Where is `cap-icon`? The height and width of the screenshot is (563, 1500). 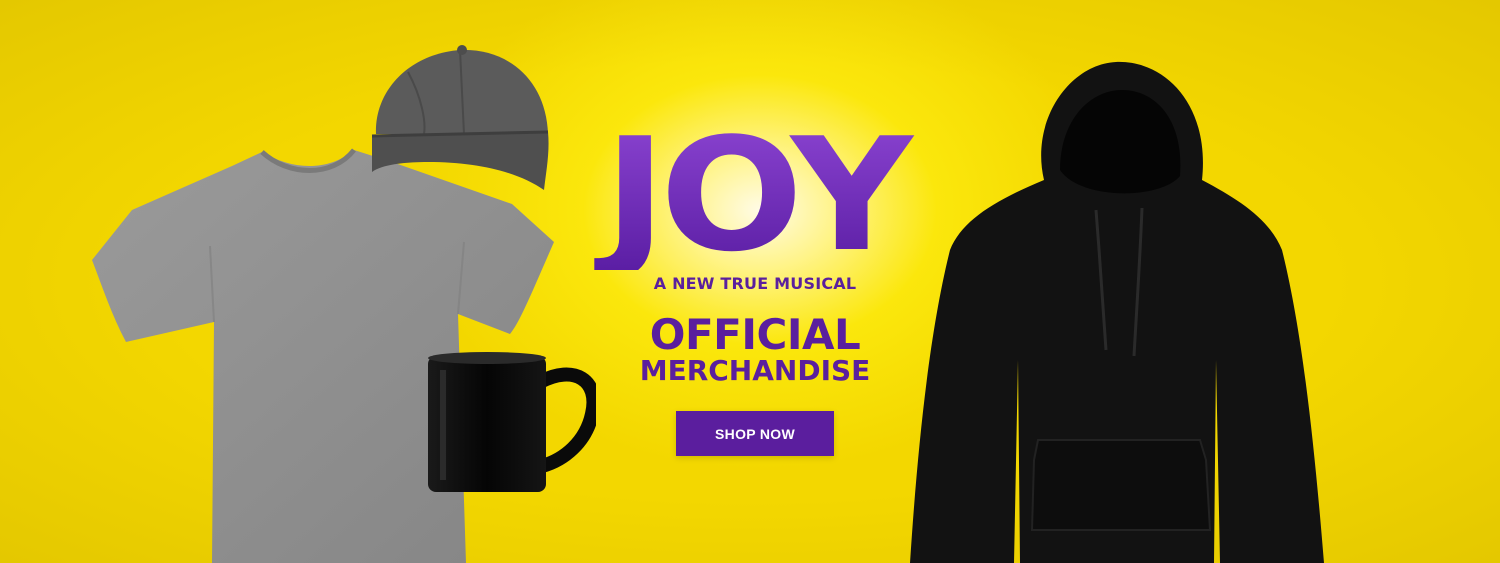
cap-icon is located at coordinates (460, 117).